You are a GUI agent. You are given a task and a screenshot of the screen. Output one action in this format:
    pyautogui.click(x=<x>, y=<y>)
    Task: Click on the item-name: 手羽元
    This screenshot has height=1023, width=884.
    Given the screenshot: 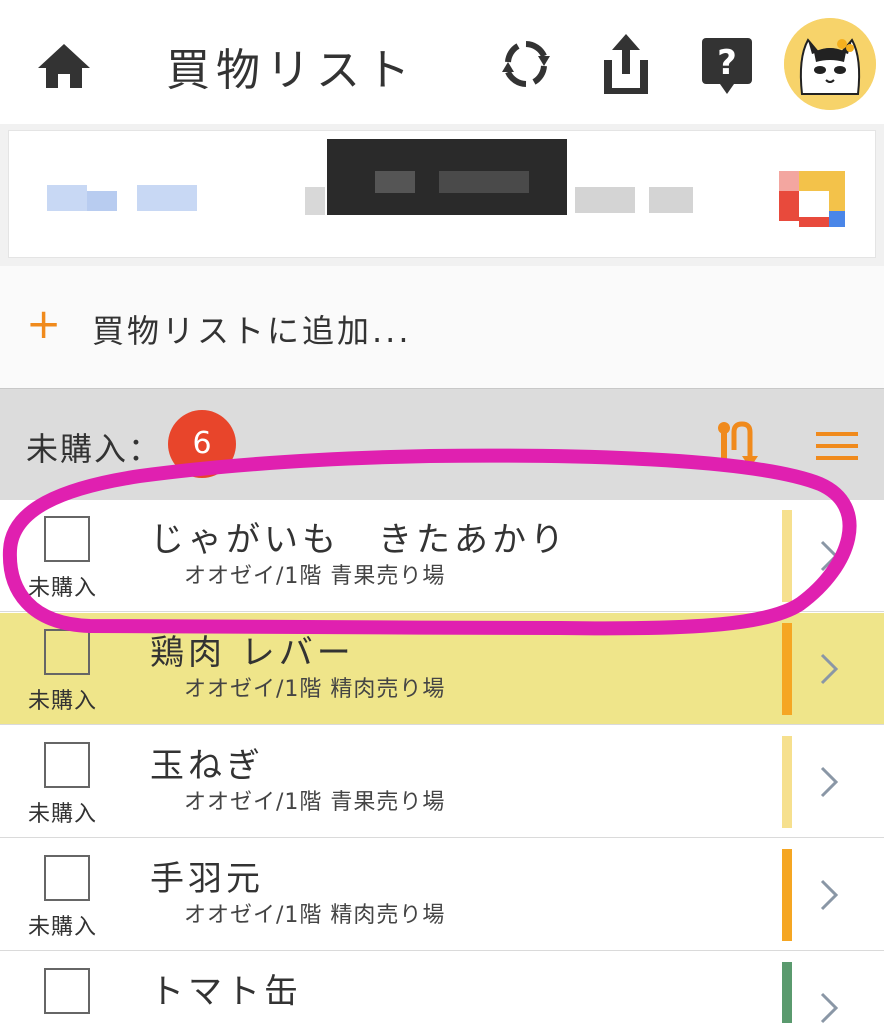 What is the action you would take?
    pyautogui.click(x=207, y=879)
    